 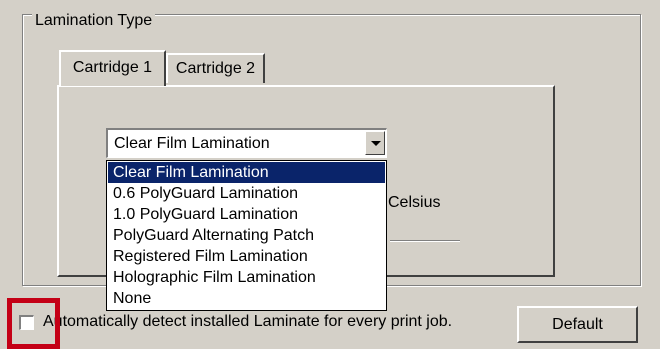 What do you see at coordinates (425, 241) in the screenshot?
I see `separator-line` at bounding box center [425, 241].